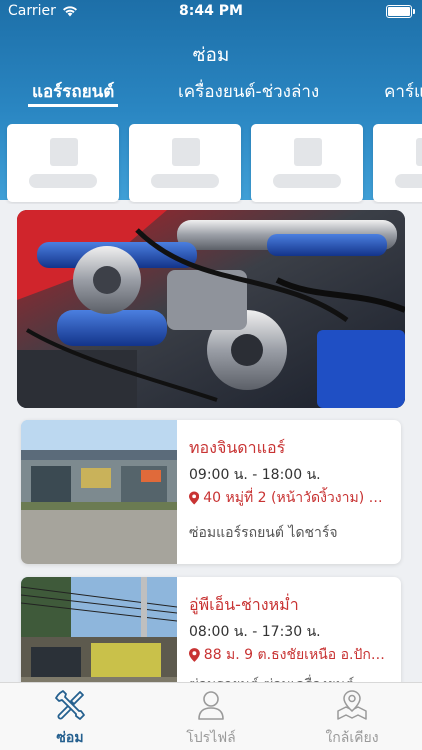  What do you see at coordinates (352, 738) in the screenshot?
I see `tab-bar-label: ใกล้เคียง` at bounding box center [352, 738].